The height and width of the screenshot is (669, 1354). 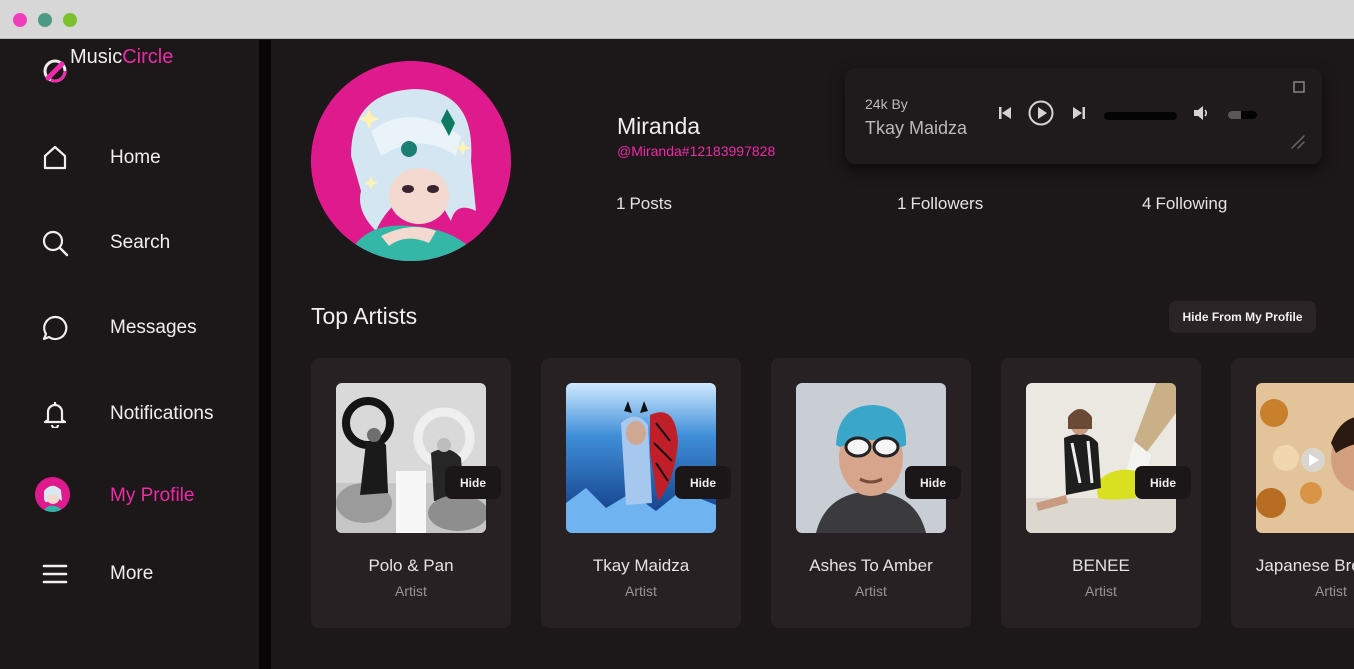 I want to click on window-titlebar, so click(x=677, y=19).